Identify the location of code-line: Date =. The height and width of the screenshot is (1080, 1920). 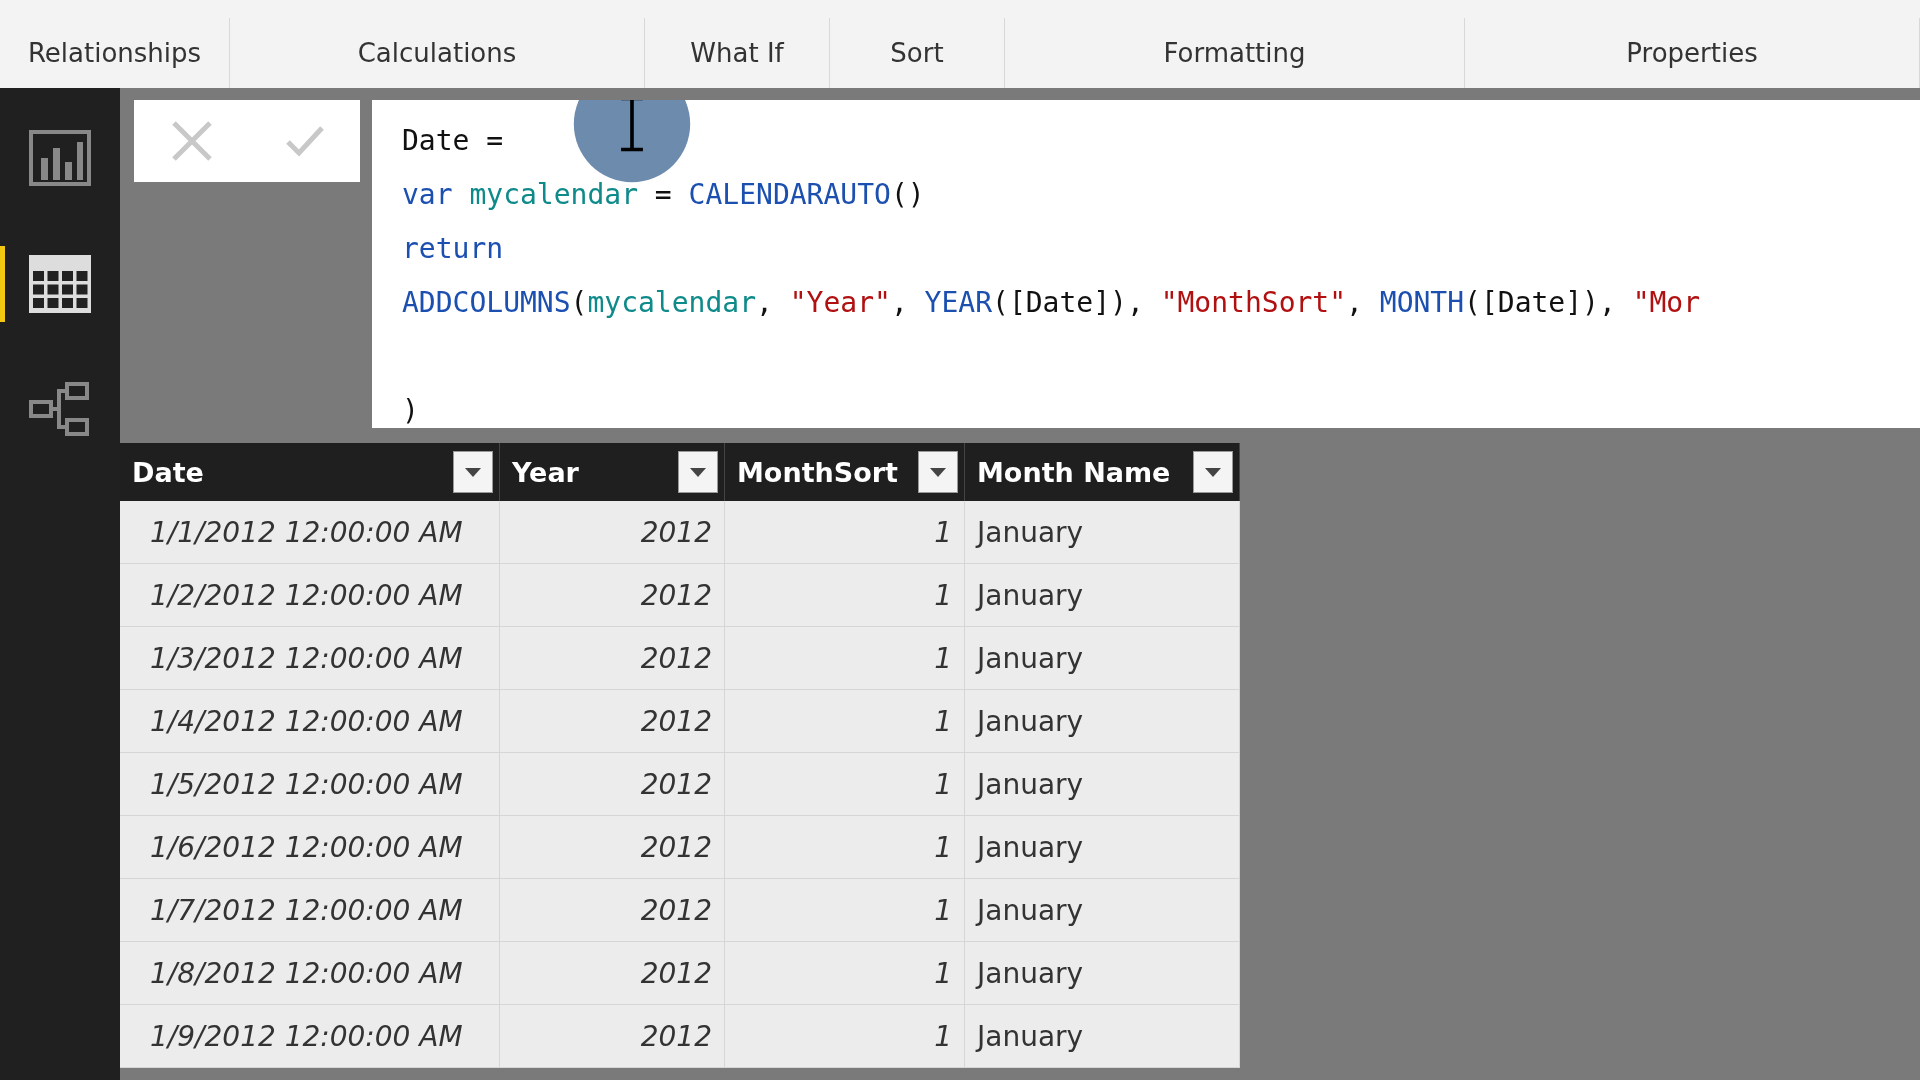
(453, 141).